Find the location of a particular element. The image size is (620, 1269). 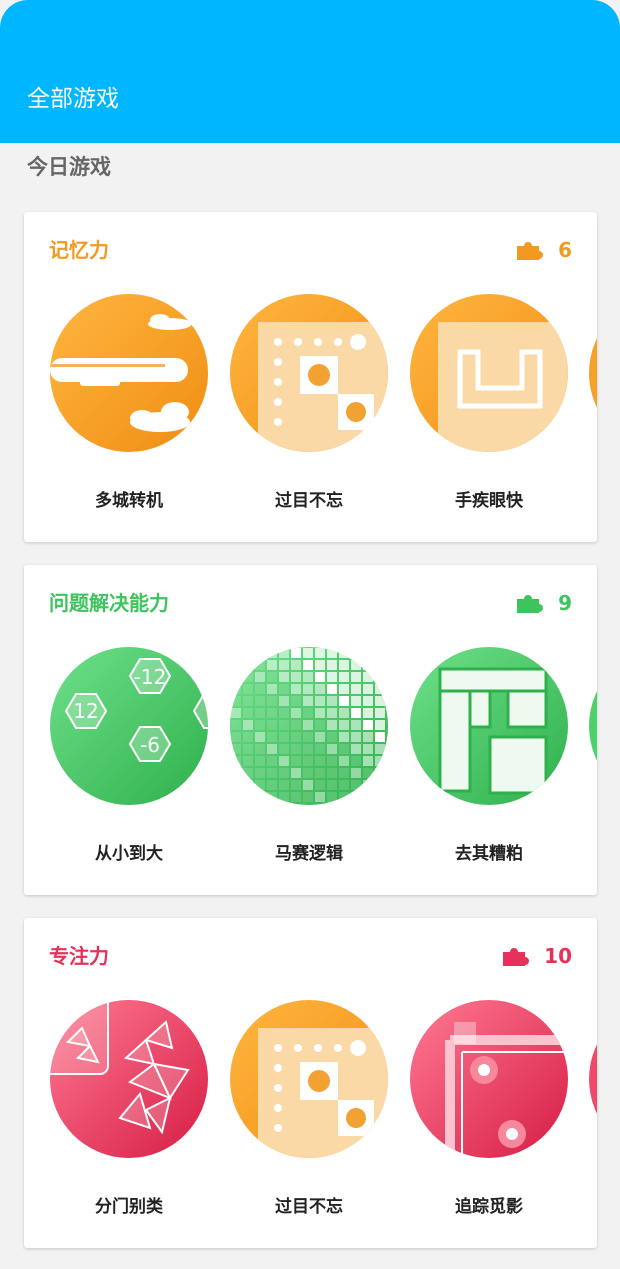

app-bar is located at coordinates (310, 71).